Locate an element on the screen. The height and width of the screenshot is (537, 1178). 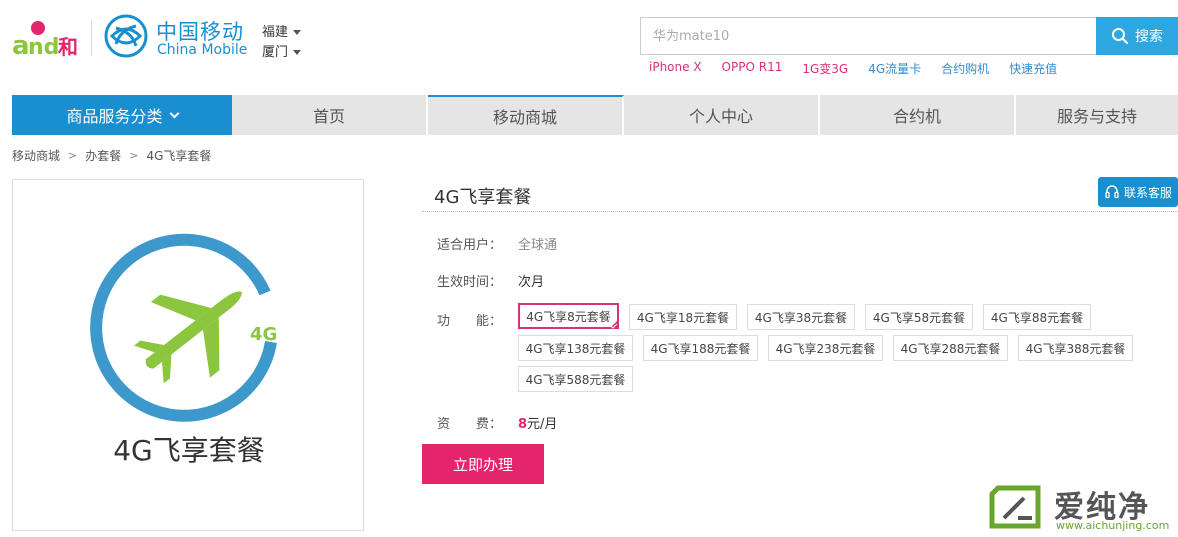
city-label: 厦门 is located at coordinates (275, 52).